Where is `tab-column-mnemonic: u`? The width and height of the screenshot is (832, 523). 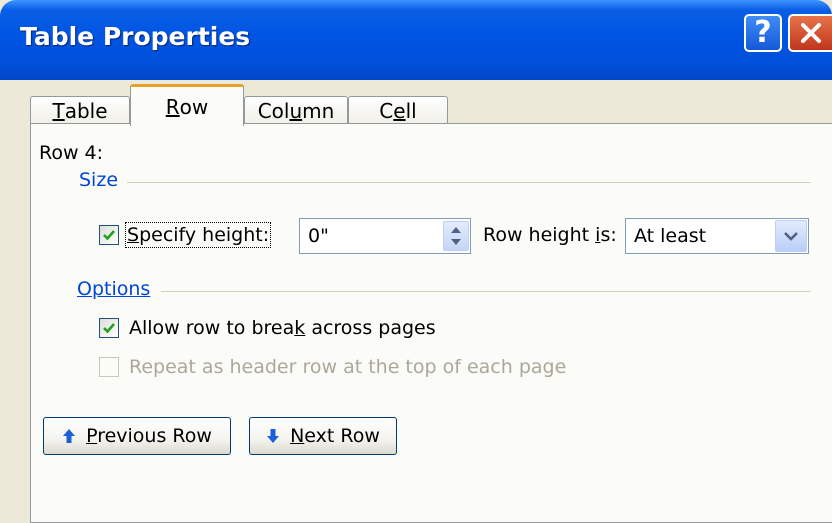 tab-column-mnemonic: u is located at coordinates (296, 110).